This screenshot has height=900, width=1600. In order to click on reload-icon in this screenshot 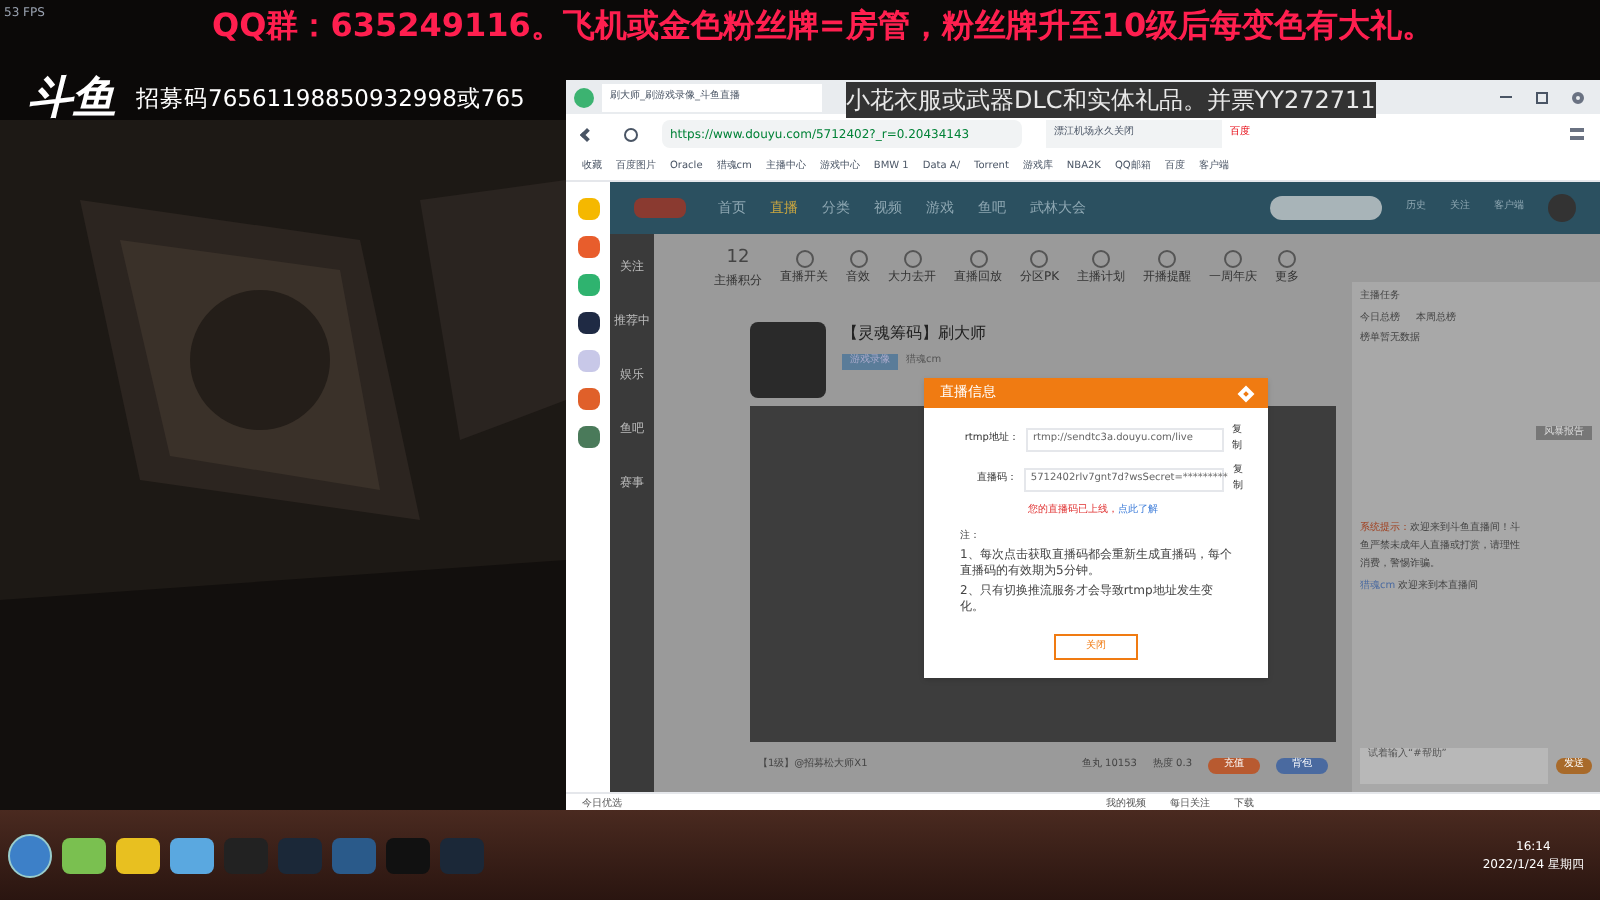, I will do `click(631, 134)`.